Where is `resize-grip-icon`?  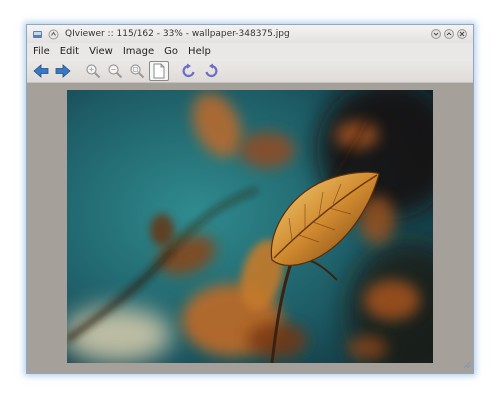 resize-grip-icon is located at coordinates (467, 363).